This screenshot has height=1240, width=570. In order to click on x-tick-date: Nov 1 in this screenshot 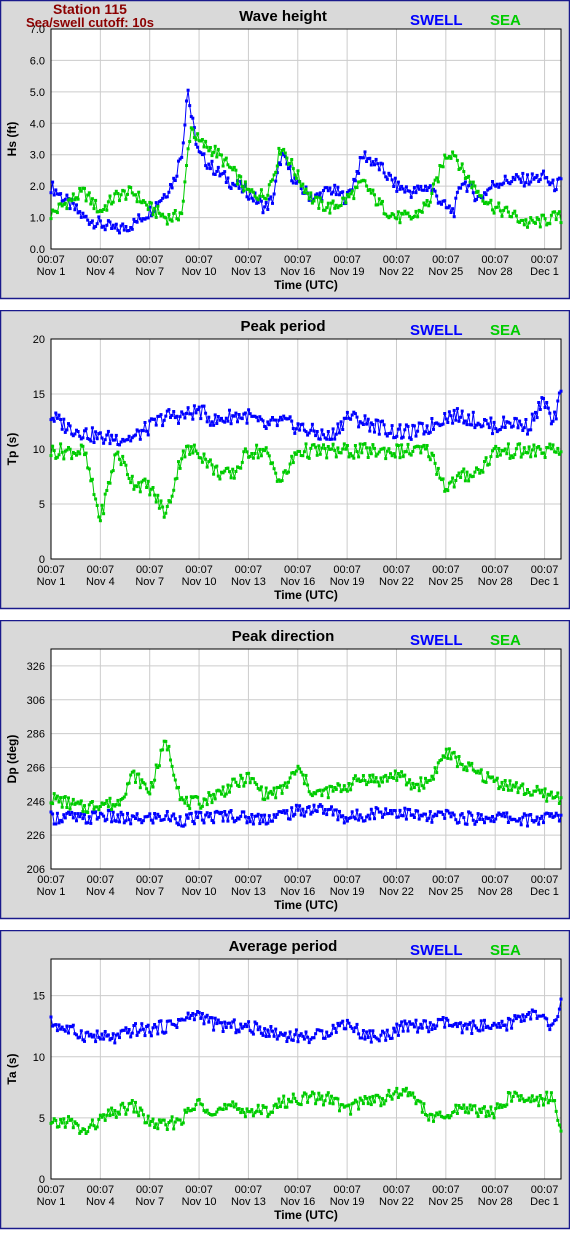, I will do `click(51, 1202)`.